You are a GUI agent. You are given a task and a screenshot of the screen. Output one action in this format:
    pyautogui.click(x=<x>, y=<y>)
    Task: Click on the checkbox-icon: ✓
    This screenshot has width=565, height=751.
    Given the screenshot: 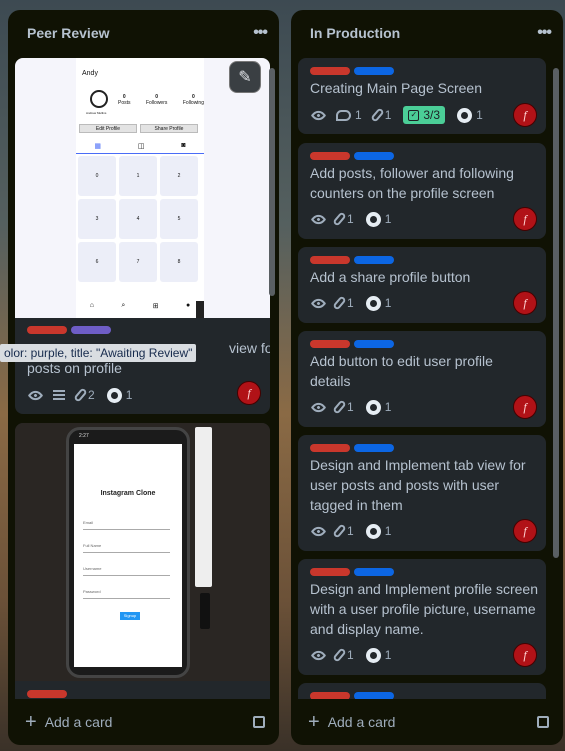 What is the action you would take?
    pyautogui.click(x=414, y=115)
    